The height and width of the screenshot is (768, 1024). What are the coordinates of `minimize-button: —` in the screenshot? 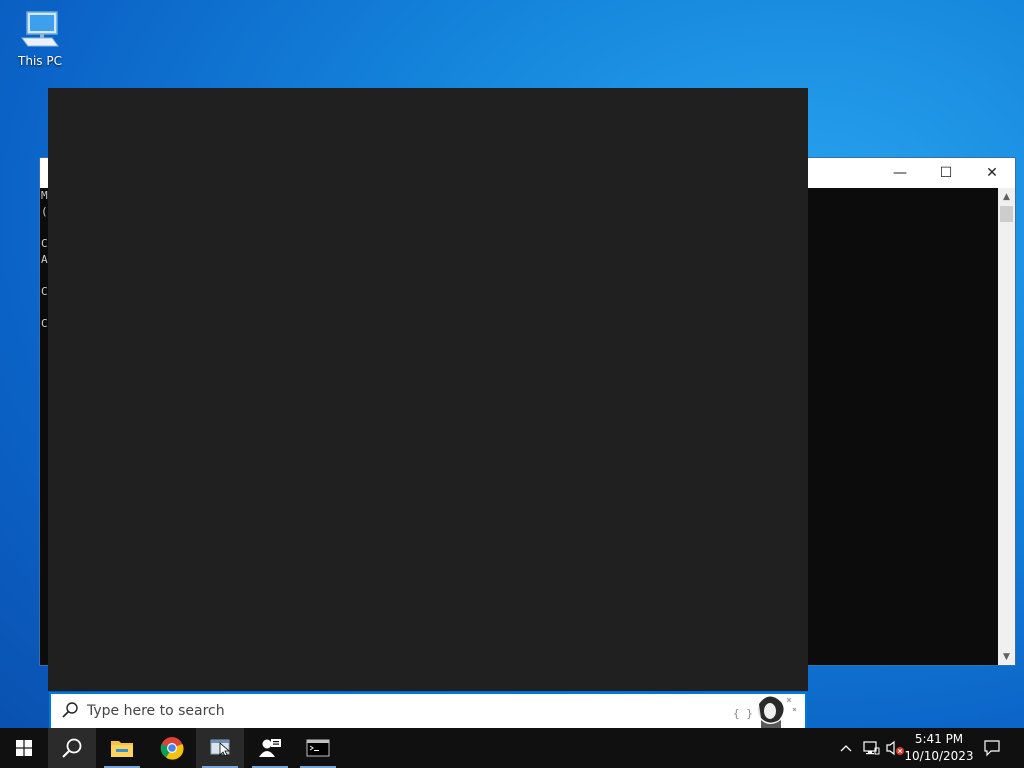 It's located at (900, 173).